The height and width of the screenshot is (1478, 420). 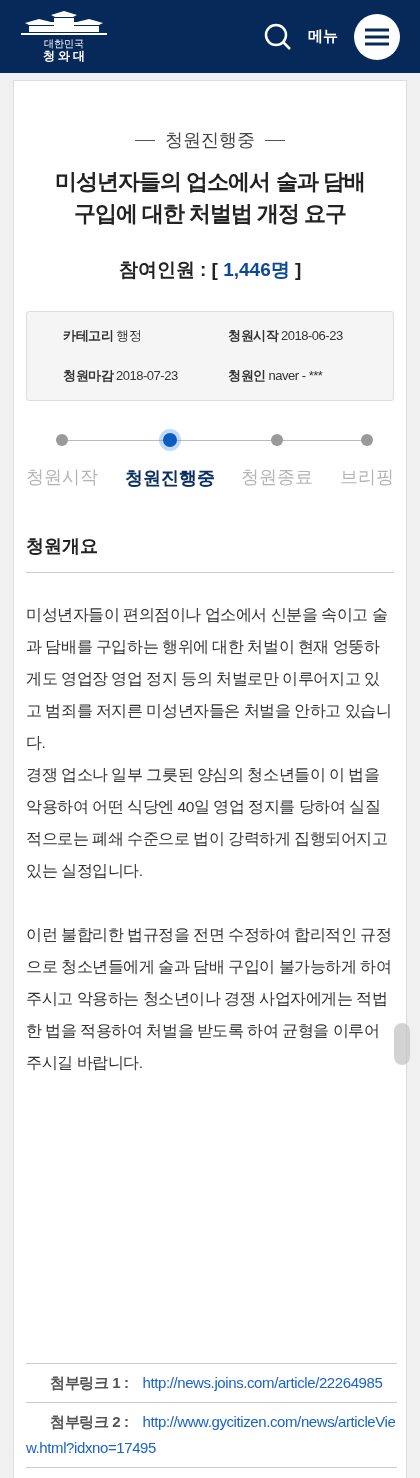 I want to click on step-label: 청원진행중, so click(x=169, y=478).